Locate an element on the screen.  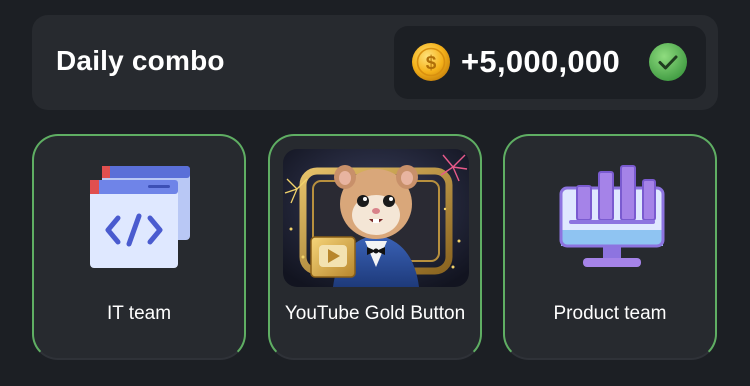
reward-amount: +5,000,000 is located at coordinates (541, 61).